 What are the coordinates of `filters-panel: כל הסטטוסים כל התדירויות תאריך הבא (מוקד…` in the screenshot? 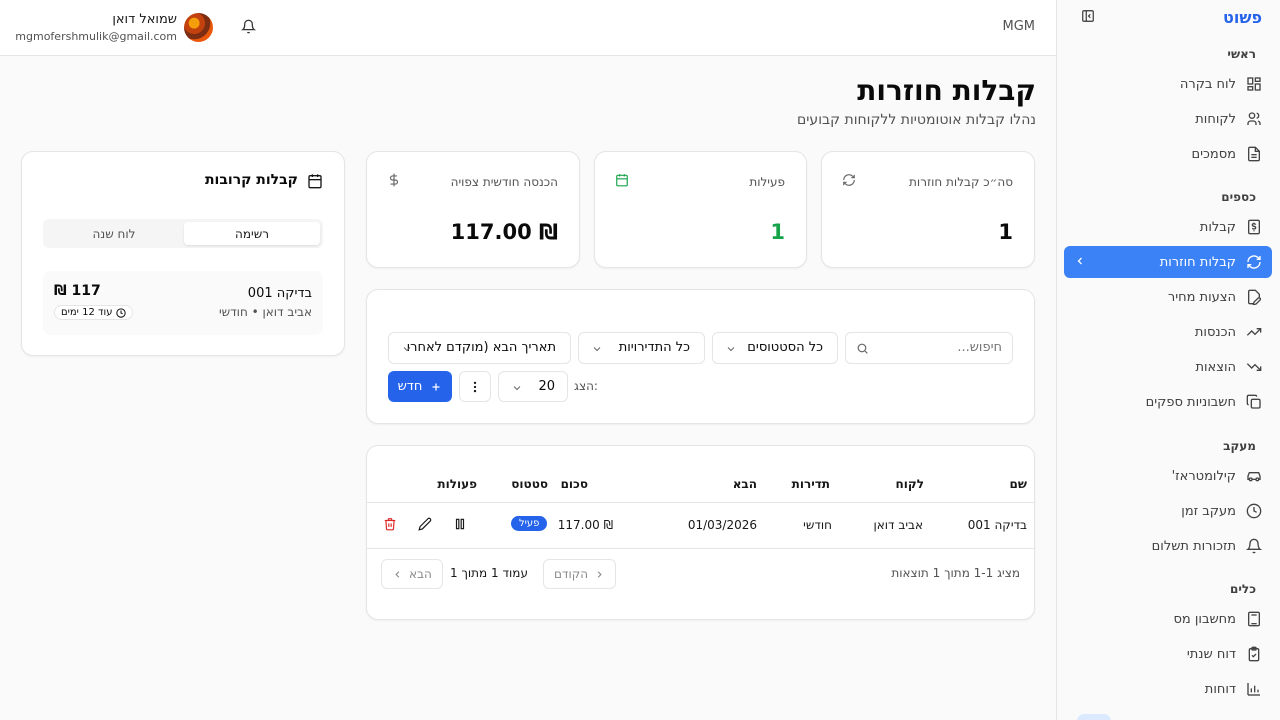 It's located at (700, 356).